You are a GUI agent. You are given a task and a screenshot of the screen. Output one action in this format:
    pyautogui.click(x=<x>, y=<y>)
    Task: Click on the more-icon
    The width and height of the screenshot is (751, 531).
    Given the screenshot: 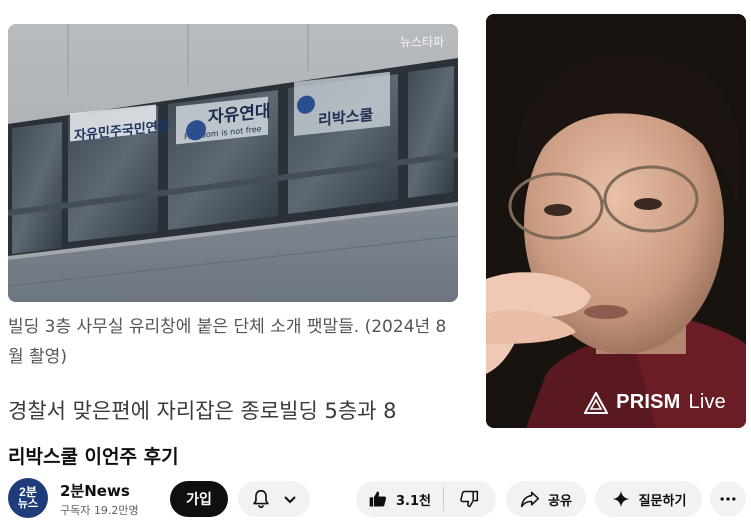 What is the action you would take?
    pyautogui.click(x=728, y=499)
    